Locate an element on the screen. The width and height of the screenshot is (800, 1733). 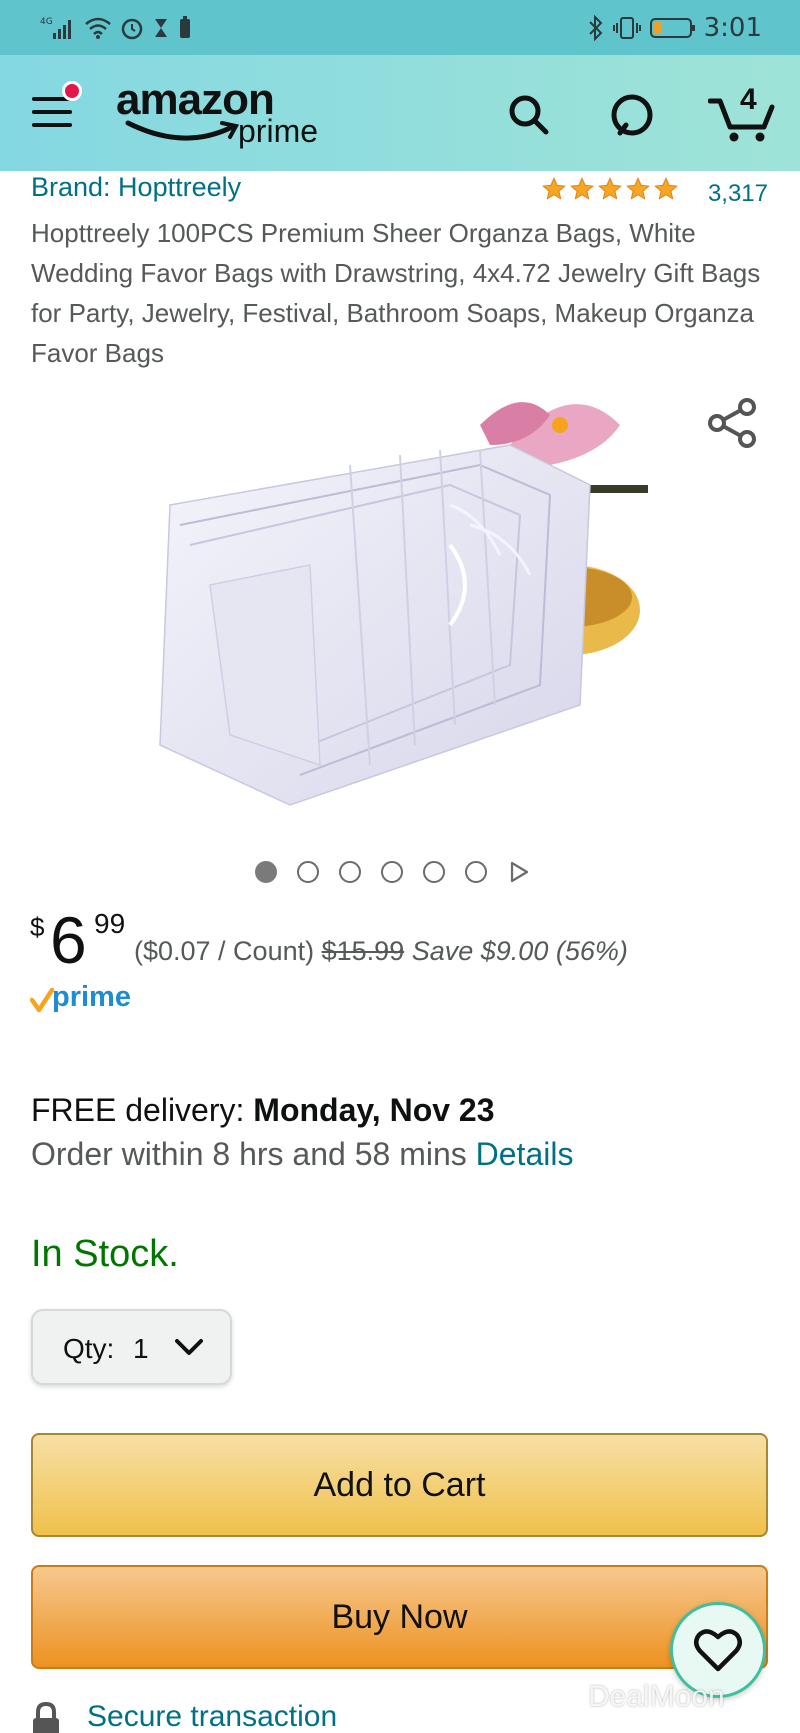
quantity-value: 1 is located at coordinates (141, 1348).